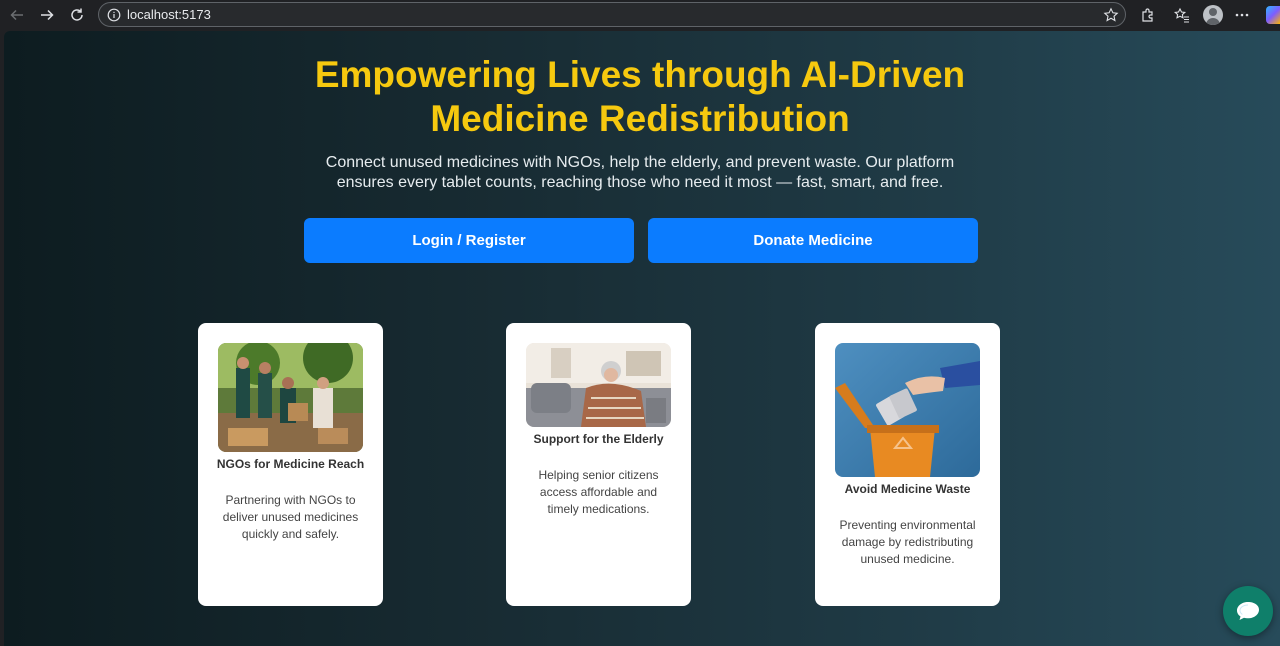 This screenshot has width=1280, height=646. What do you see at coordinates (640, 118) in the screenshot?
I see `hero-title-line-2: Medicine Redistribution` at bounding box center [640, 118].